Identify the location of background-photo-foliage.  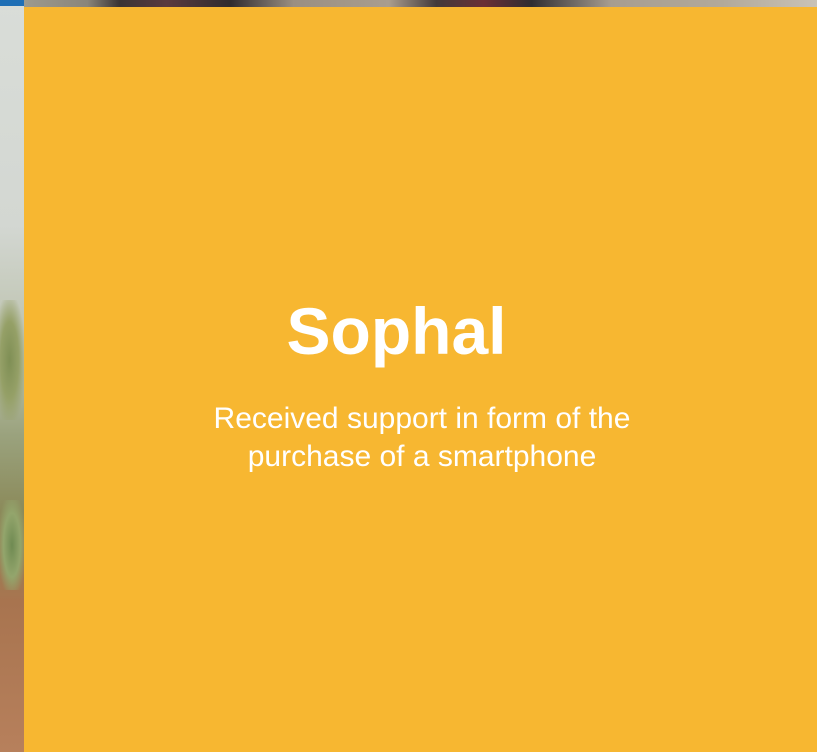
(12, 360).